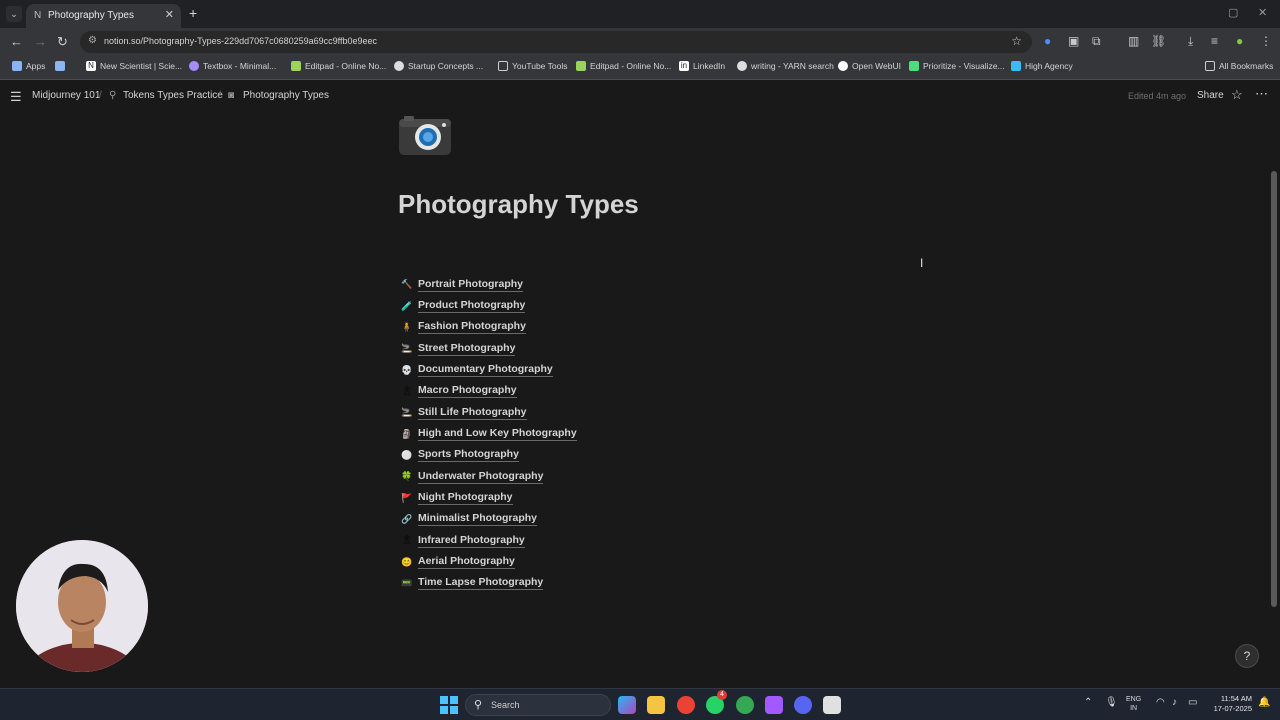 The width and height of the screenshot is (1280, 720). What do you see at coordinates (468, 455) in the screenshot?
I see `page-link-label: Sports Photography` at bounding box center [468, 455].